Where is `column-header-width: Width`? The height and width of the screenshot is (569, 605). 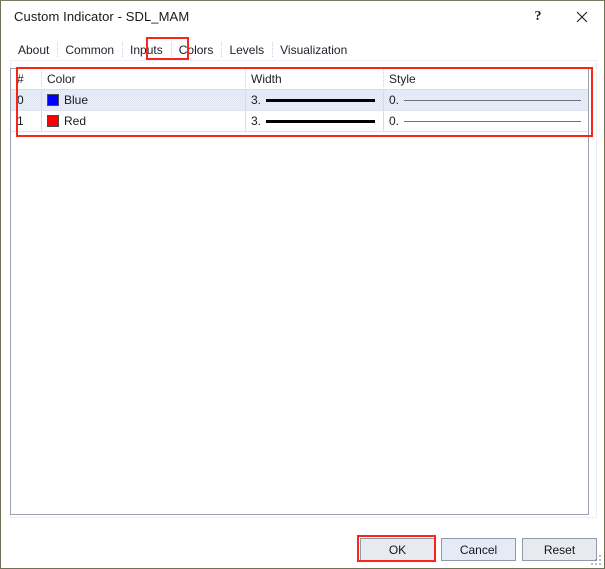
column-header-width: Width is located at coordinates (314, 79).